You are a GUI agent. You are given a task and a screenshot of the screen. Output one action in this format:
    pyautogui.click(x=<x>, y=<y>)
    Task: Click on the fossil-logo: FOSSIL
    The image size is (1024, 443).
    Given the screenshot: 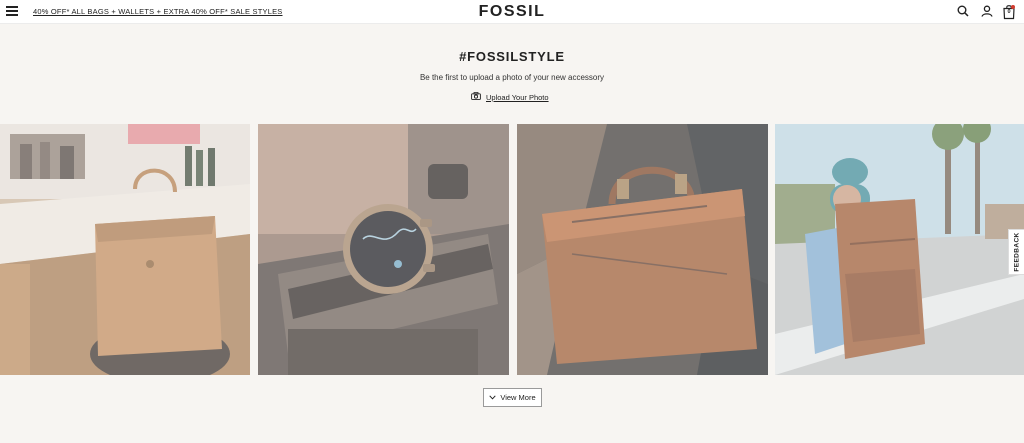 What is the action you would take?
    pyautogui.click(x=512, y=11)
    